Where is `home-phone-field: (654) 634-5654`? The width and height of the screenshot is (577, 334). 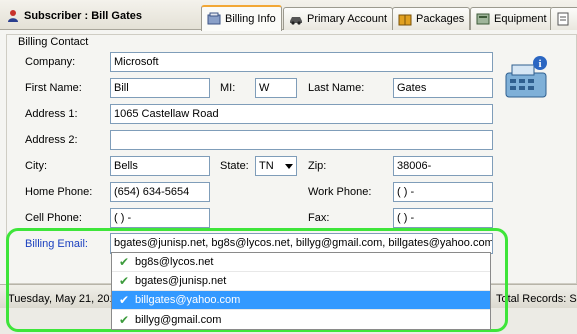
home-phone-field: (654) 634-5654 is located at coordinates (160, 192).